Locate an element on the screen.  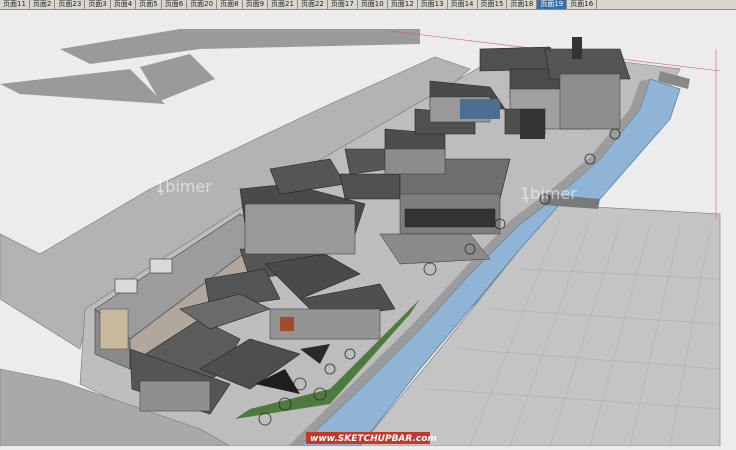
scene-tab: 页面6 is located at coordinates (174, 4).